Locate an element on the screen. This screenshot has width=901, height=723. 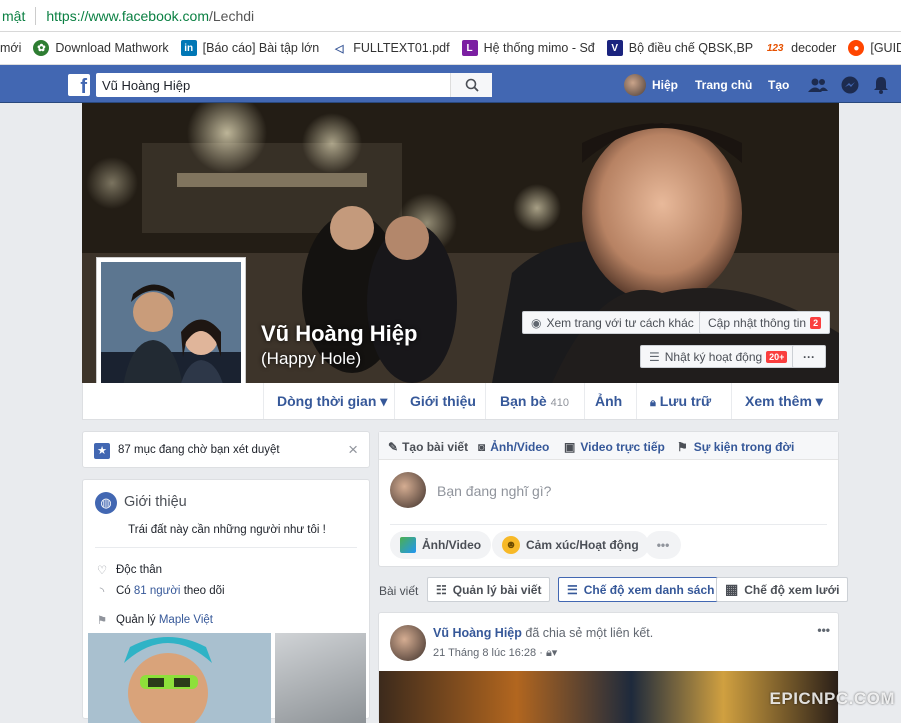
bookmark-item: ✿ Download Mathwork is located at coordinates (101, 48).